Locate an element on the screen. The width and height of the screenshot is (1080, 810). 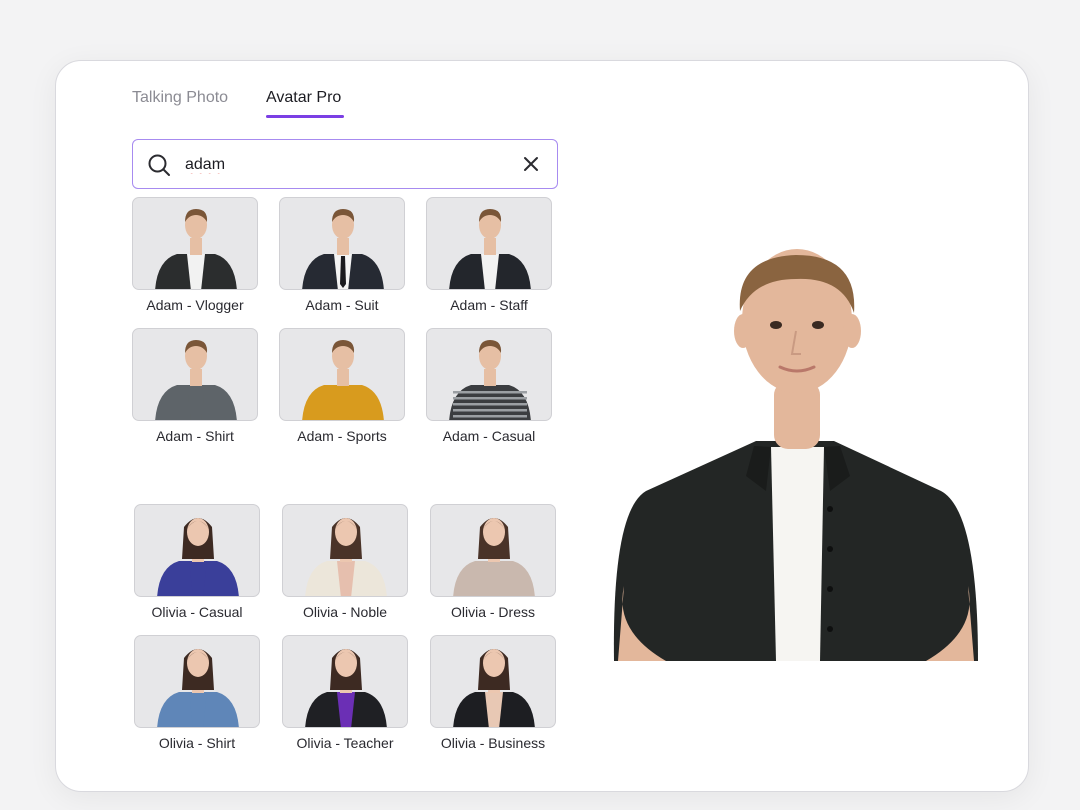
avatar-card: Olivia - Noble is located at coordinates (345, 562).